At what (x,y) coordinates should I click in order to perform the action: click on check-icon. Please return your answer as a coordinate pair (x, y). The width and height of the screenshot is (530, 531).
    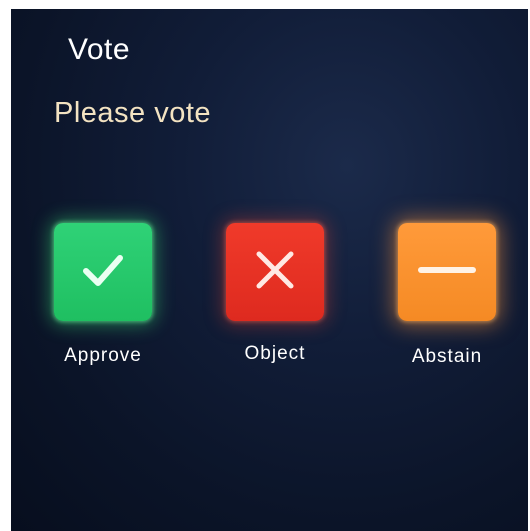
    Looking at the image, I should click on (103, 272).